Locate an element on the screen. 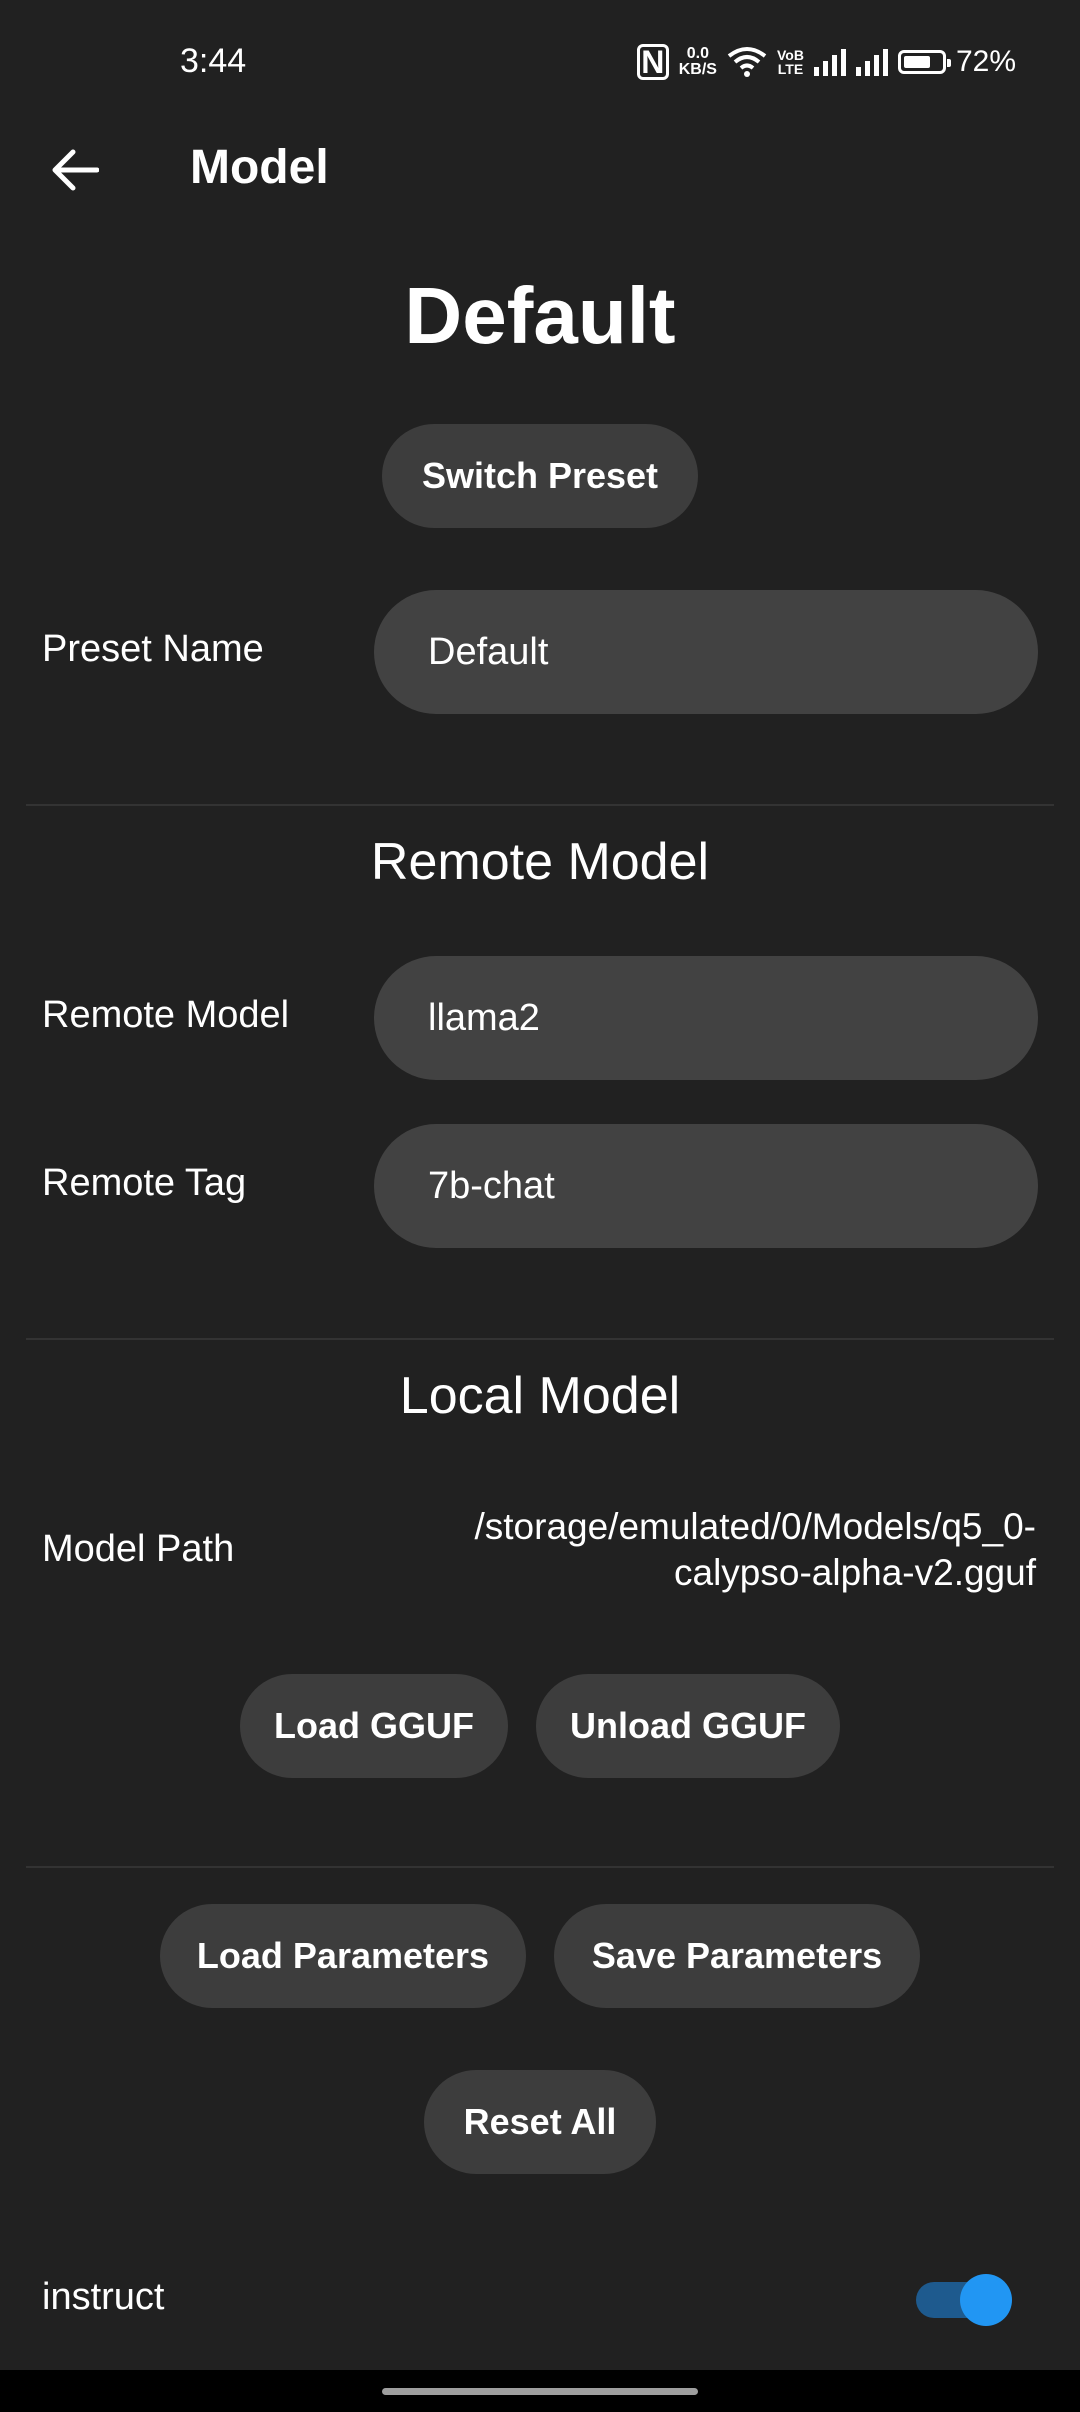 The width and height of the screenshot is (1080, 2412). remote-tag-label: Remote Tag is located at coordinates (144, 1183).